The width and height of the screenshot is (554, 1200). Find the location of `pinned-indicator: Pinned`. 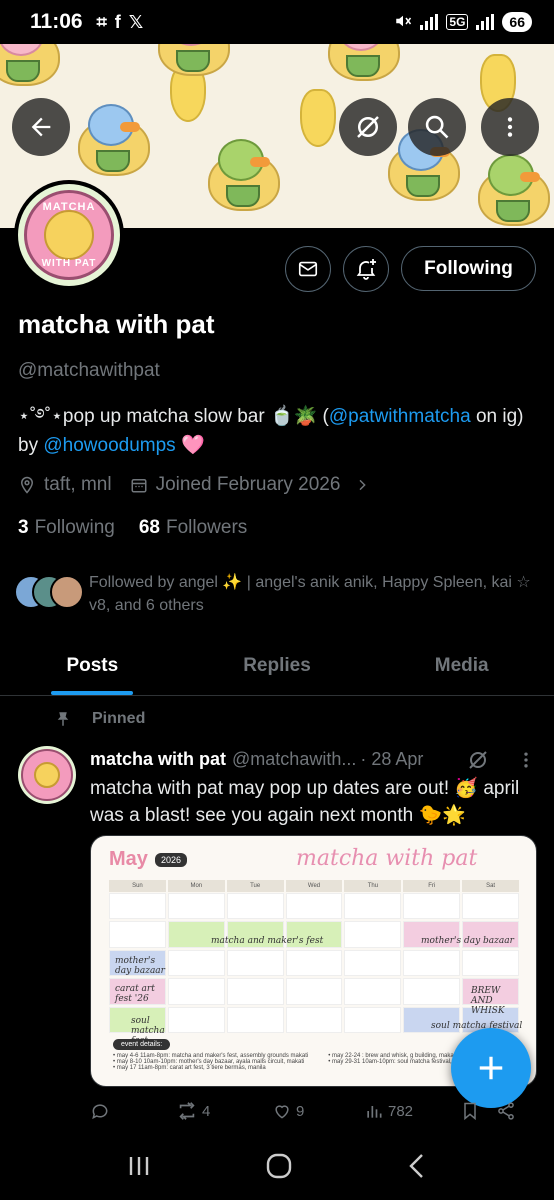

pinned-indicator: Pinned is located at coordinates (99, 719).